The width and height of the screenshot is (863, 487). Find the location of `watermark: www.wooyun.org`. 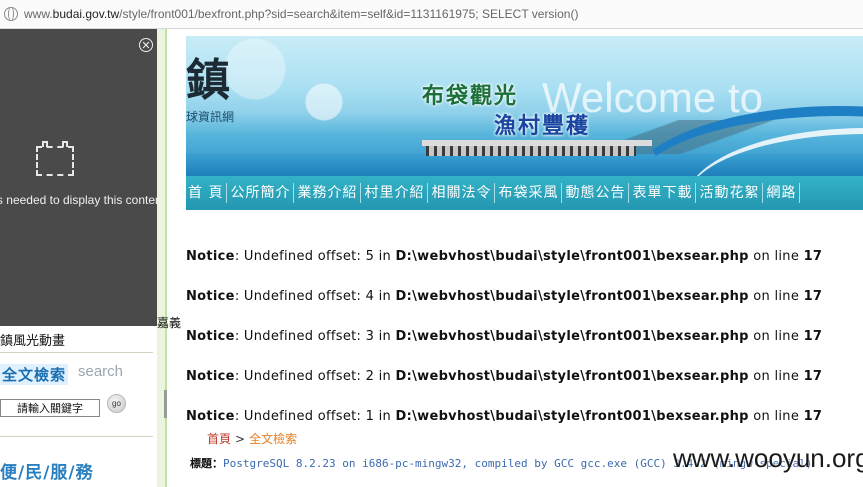

watermark: www.wooyun.org is located at coordinates (768, 458).